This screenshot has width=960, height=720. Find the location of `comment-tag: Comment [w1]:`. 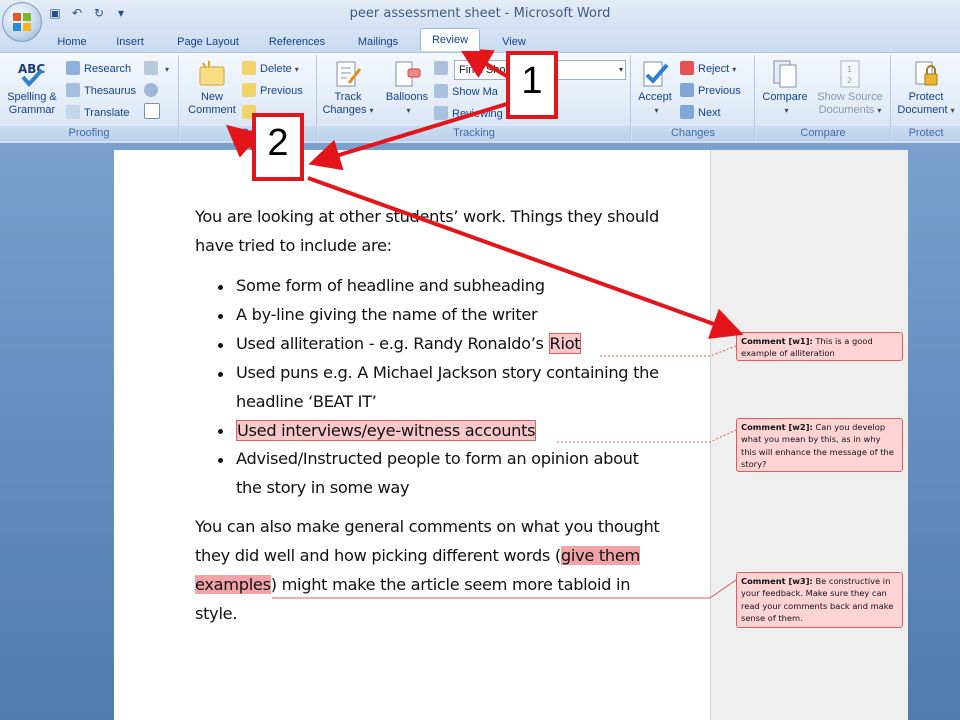

comment-tag: Comment [w1]: is located at coordinates (777, 341).